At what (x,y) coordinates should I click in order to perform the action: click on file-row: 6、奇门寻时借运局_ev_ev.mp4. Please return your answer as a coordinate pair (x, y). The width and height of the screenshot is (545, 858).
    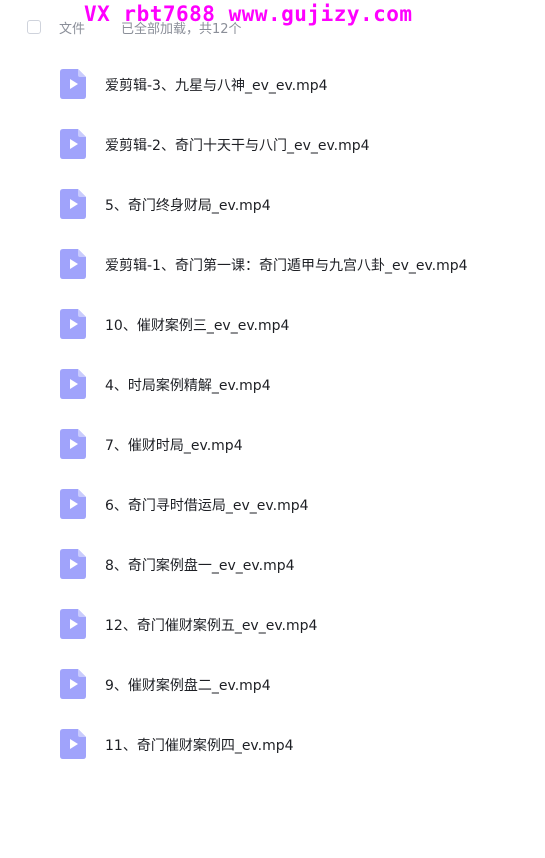
    Looking at the image, I should click on (272, 504).